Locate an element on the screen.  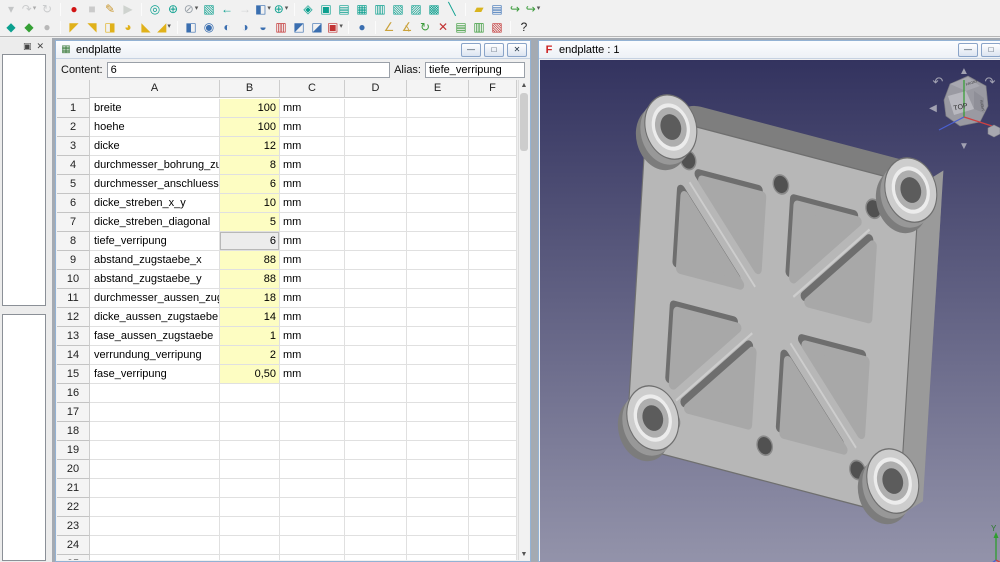
cell-E7 is located at coordinates (438, 222).